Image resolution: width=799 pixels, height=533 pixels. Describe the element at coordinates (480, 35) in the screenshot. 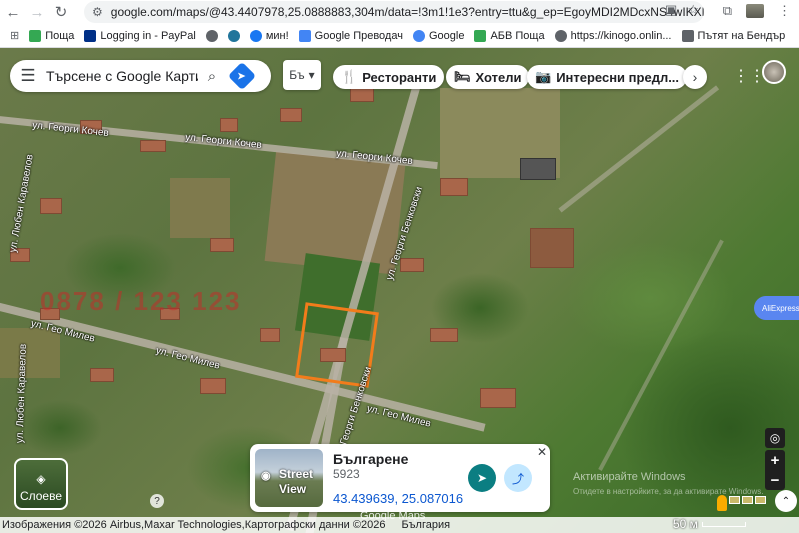

I see `abv-icon` at that location.